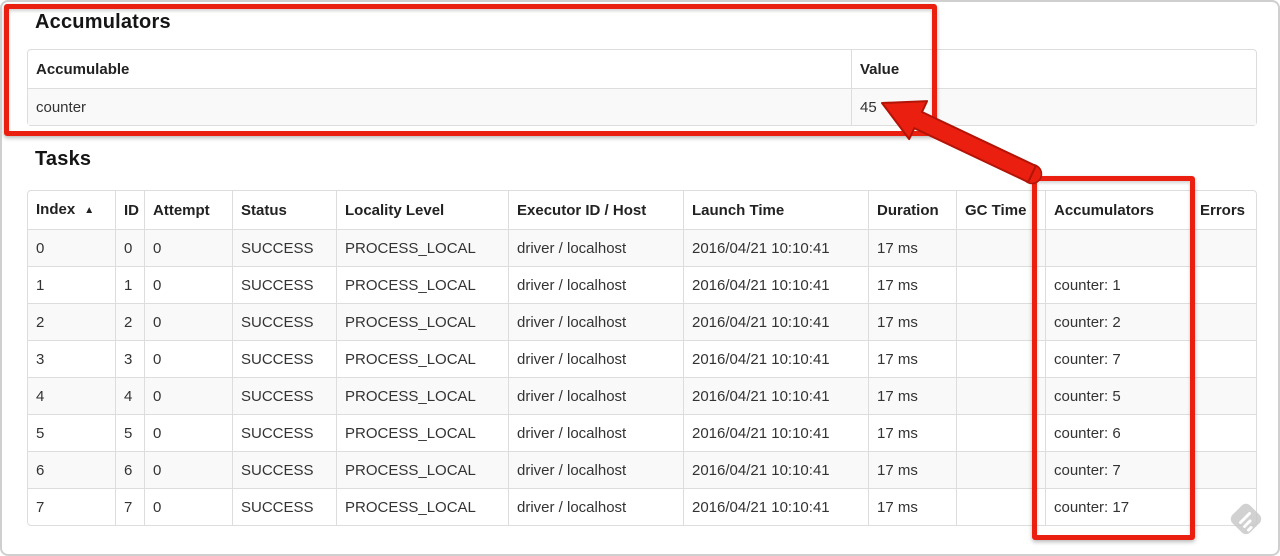 The height and width of the screenshot is (556, 1280). What do you see at coordinates (129, 247) in the screenshot?
I see `cell-id: 0` at bounding box center [129, 247].